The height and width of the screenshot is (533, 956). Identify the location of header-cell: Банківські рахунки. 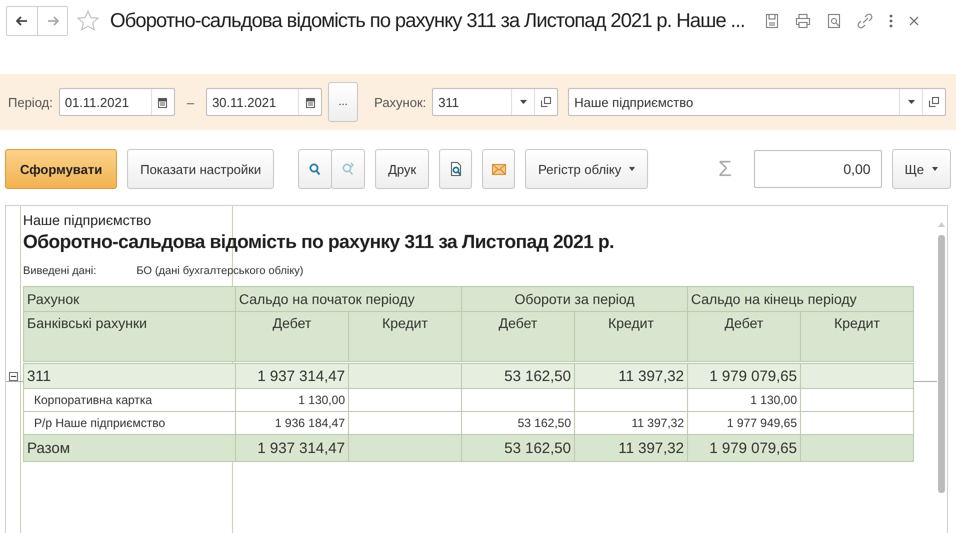
(130, 337).